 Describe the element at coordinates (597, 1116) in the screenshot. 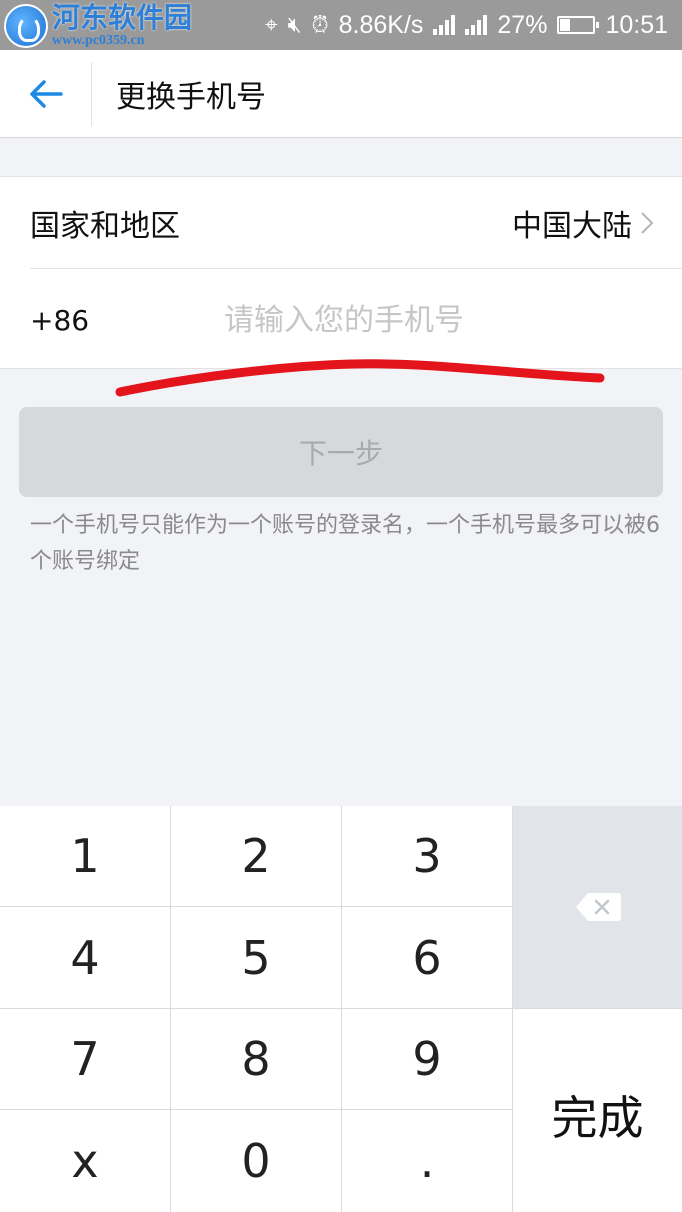

I see `done-key-label: 完成` at that location.